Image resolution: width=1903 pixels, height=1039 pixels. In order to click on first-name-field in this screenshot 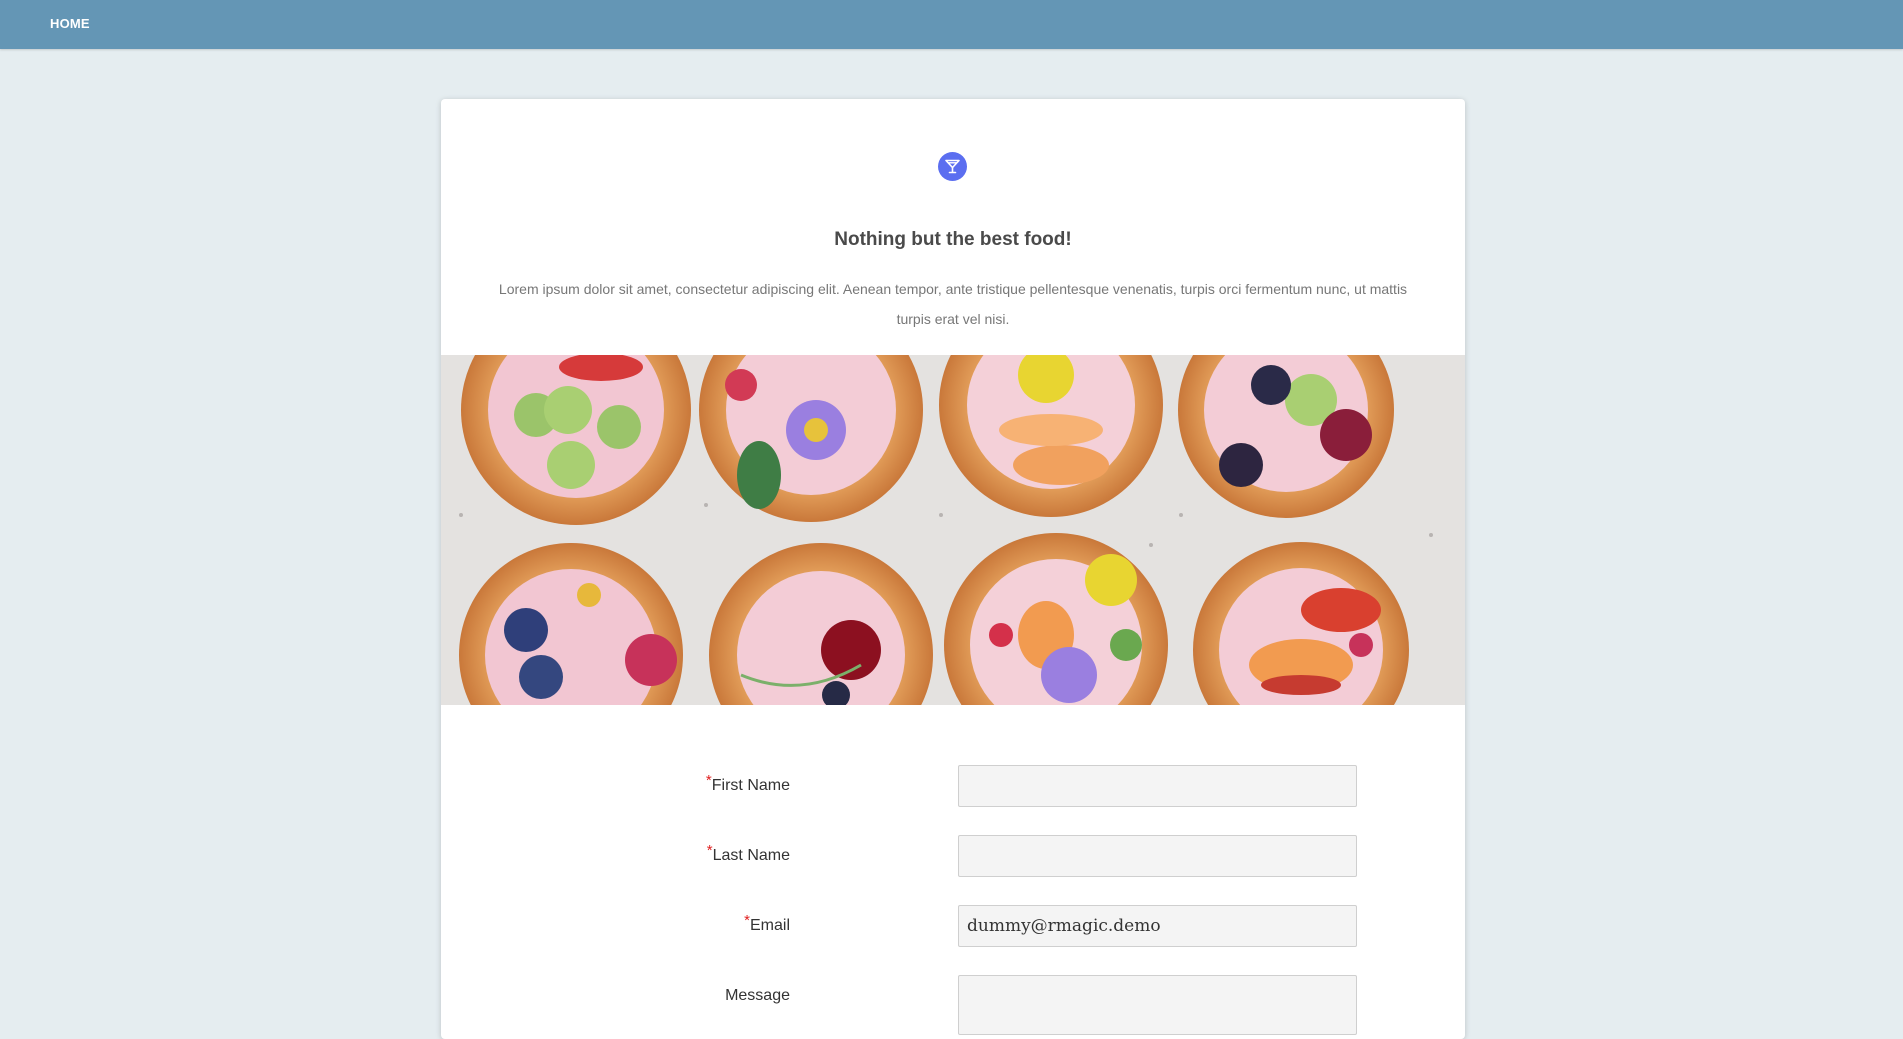, I will do `click(1157, 786)`.